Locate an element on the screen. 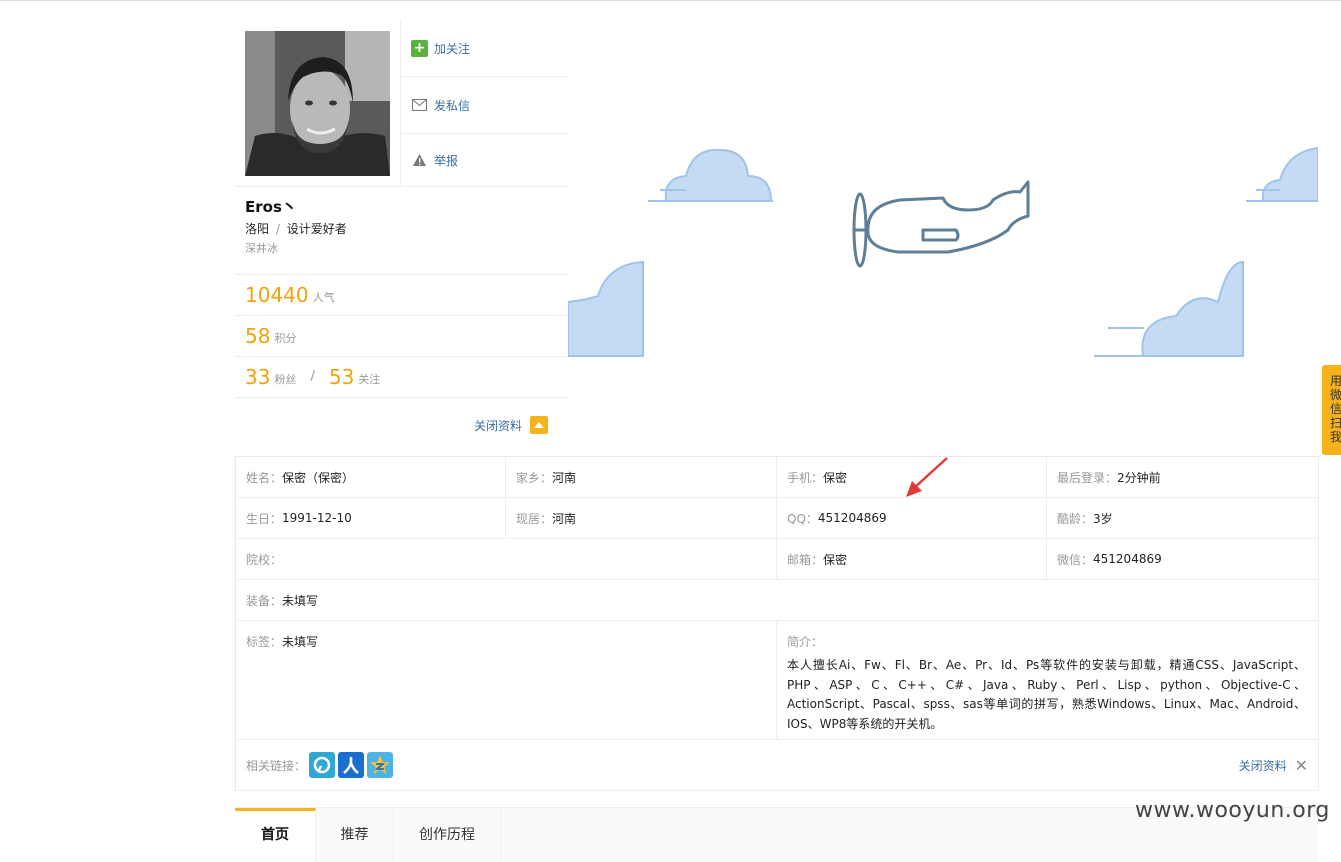 The image size is (1341, 862). birthday-cell: 生日： 1991-12-10 is located at coordinates (371, 518).